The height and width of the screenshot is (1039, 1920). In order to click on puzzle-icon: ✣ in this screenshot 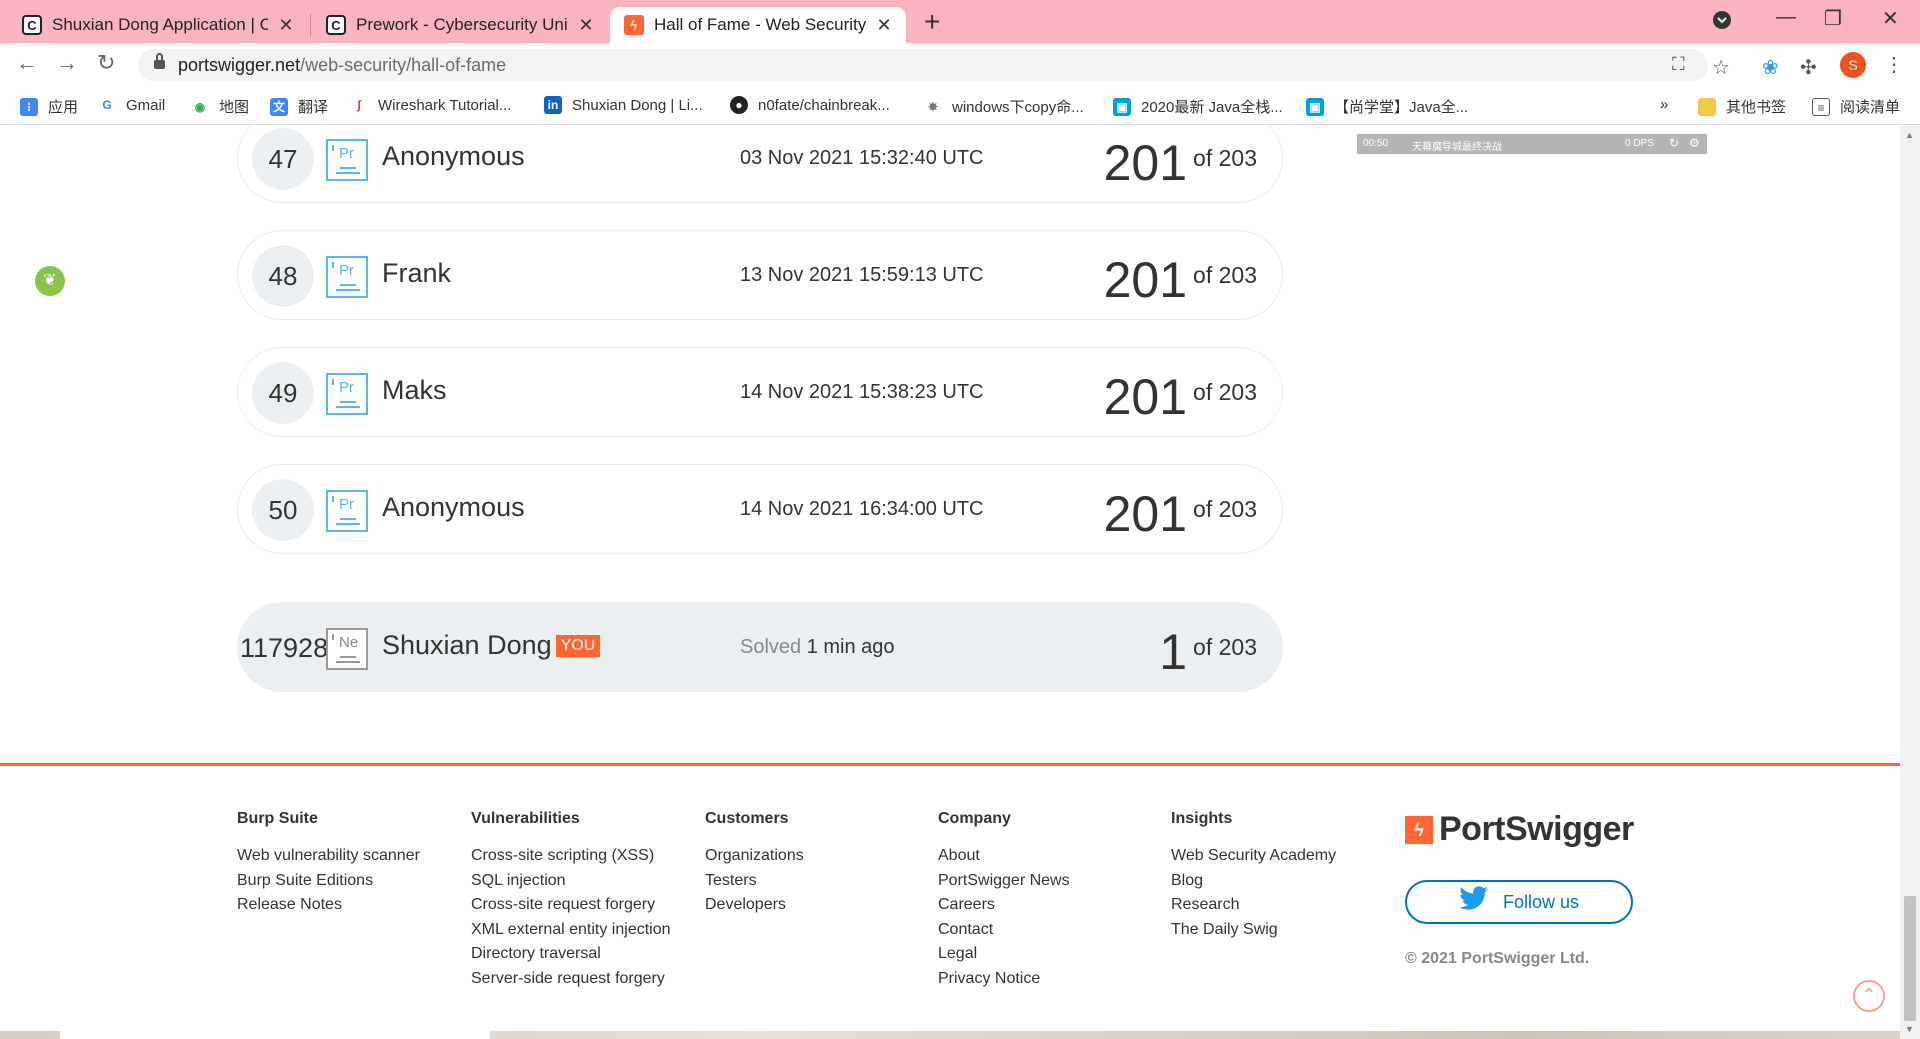, I will do `click(1808, 67)`.